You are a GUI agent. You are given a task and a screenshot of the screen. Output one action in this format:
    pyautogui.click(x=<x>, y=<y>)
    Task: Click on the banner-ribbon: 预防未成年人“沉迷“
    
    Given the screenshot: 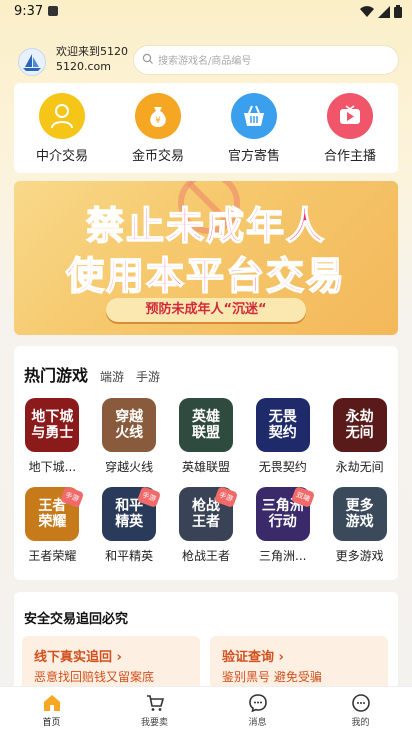 What is the action you would take?
    pyautogui.click(x=206, y=310)
    